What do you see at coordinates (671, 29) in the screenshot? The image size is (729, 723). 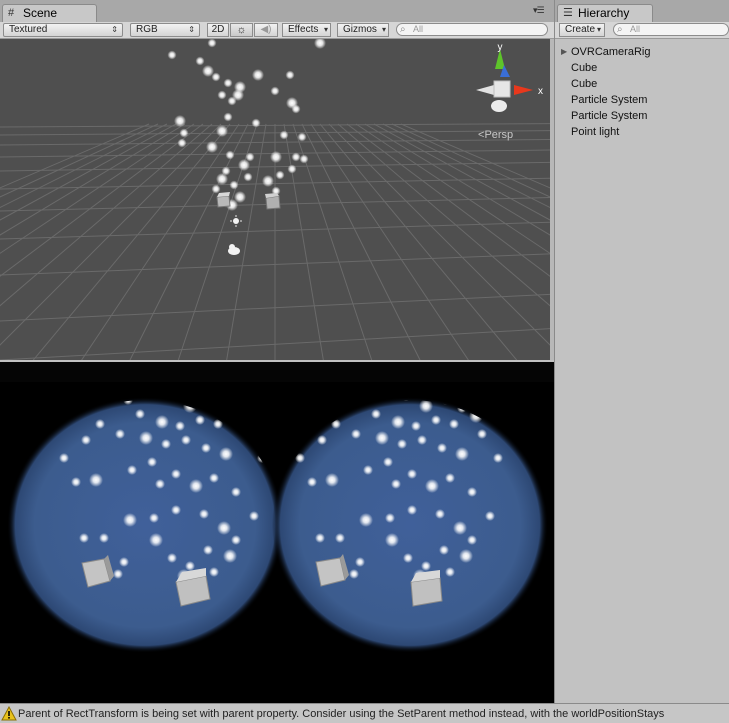 I see `hierarchy-search-input: ⌕ All` at bounding box center [671, 29].